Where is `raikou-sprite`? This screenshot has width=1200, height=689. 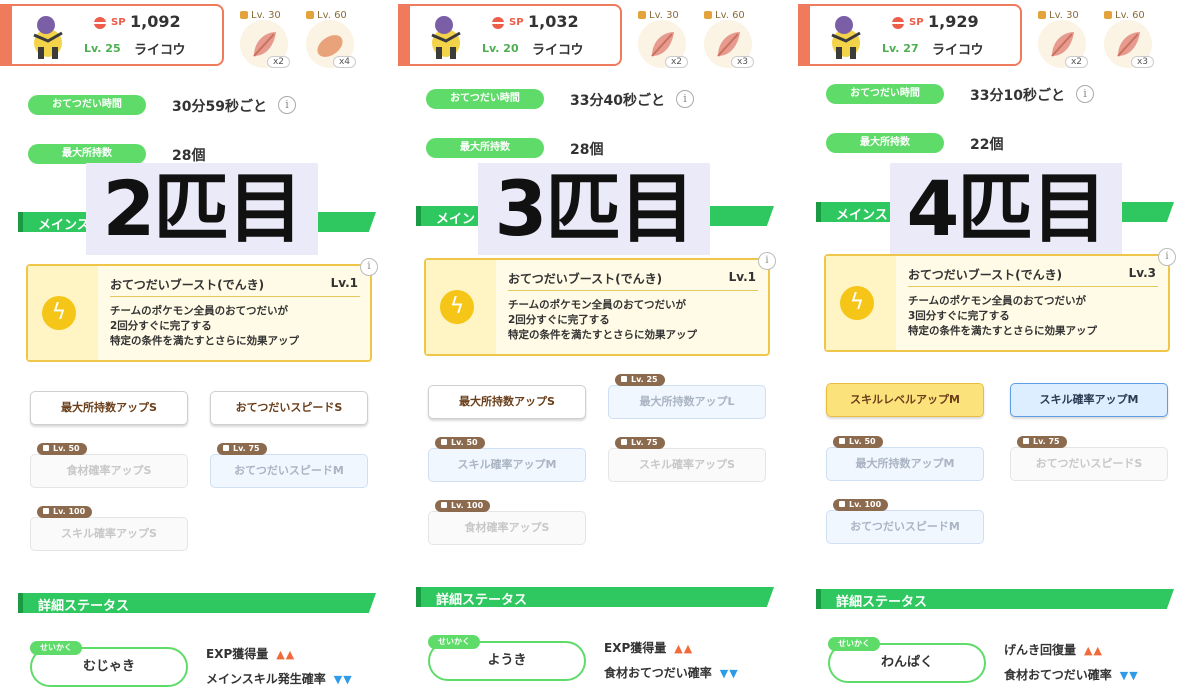 raikou-sprite is located at coordinates (446, 37).